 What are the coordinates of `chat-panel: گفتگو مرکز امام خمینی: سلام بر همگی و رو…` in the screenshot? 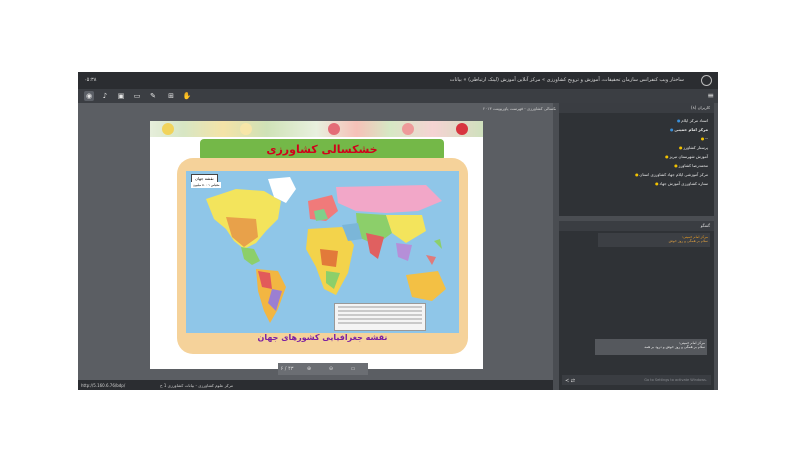 It's located at (636, 305).